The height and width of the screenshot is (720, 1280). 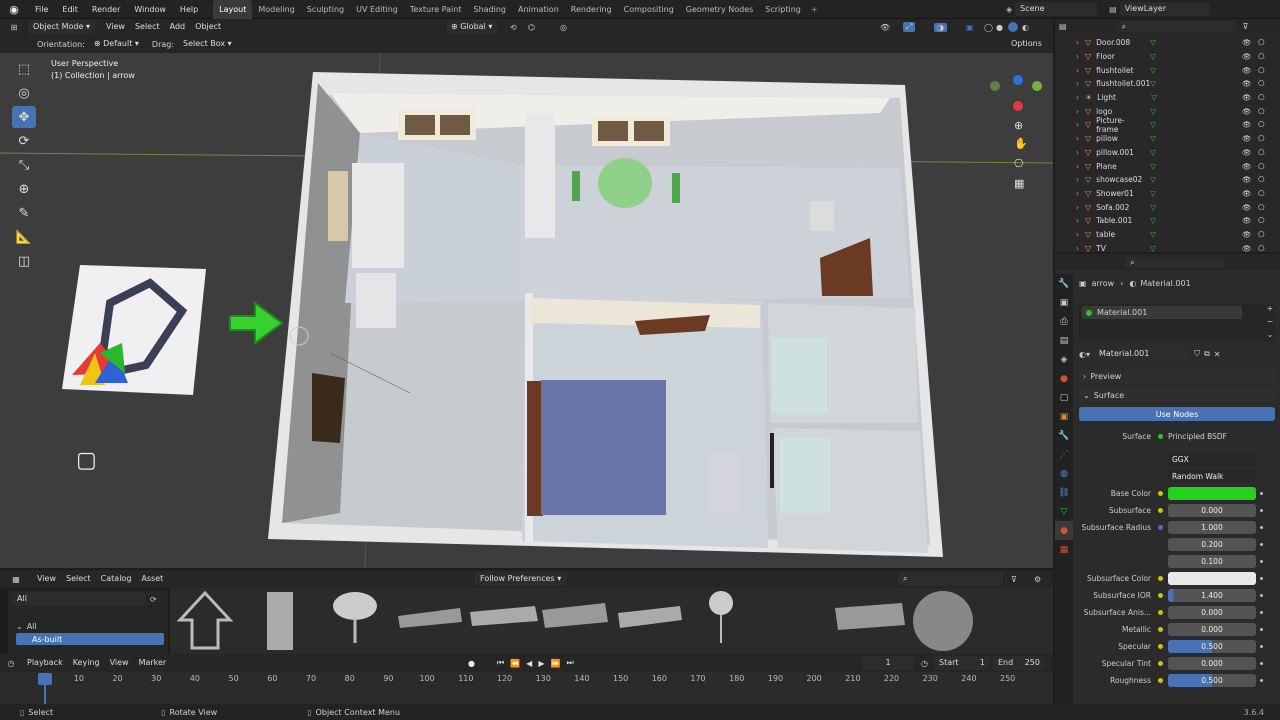 What do you see at coordinates (325, 9) in the screenshot?
I see `tab-sculpting: Sculpting` at bounding box center [325, 9].